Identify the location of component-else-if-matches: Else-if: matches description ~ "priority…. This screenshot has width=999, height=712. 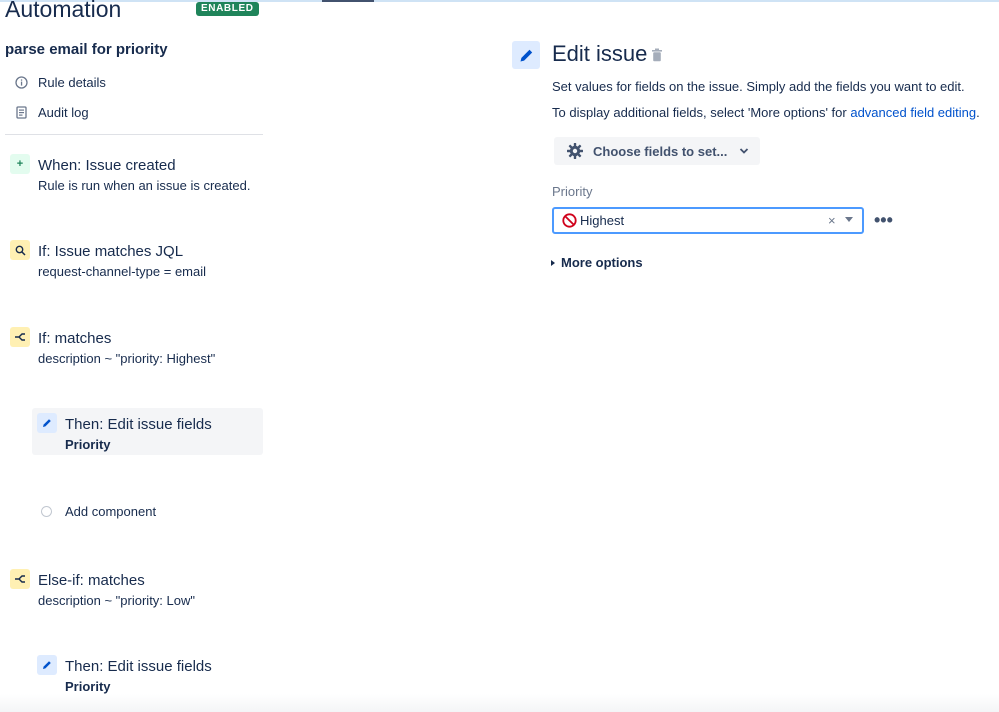
(131, 591).